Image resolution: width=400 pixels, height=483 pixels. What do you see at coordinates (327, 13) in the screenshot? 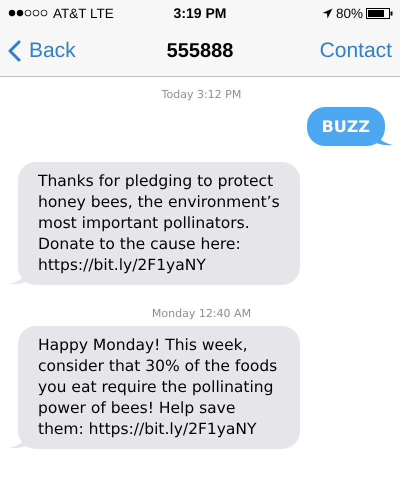
I see `location-arrow-icon` at bounding box center [327, 13].